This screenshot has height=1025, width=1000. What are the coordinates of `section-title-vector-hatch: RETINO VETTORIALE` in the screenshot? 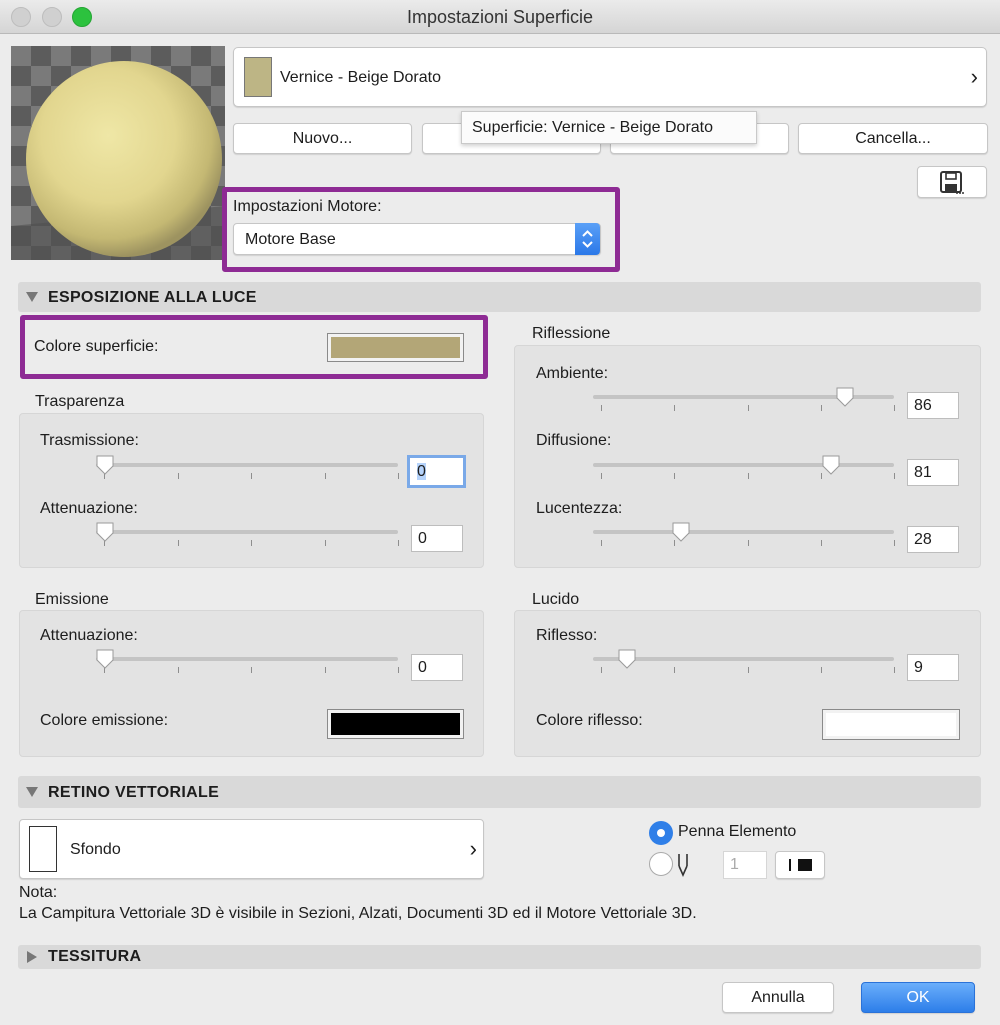 It's located at (134, 792).